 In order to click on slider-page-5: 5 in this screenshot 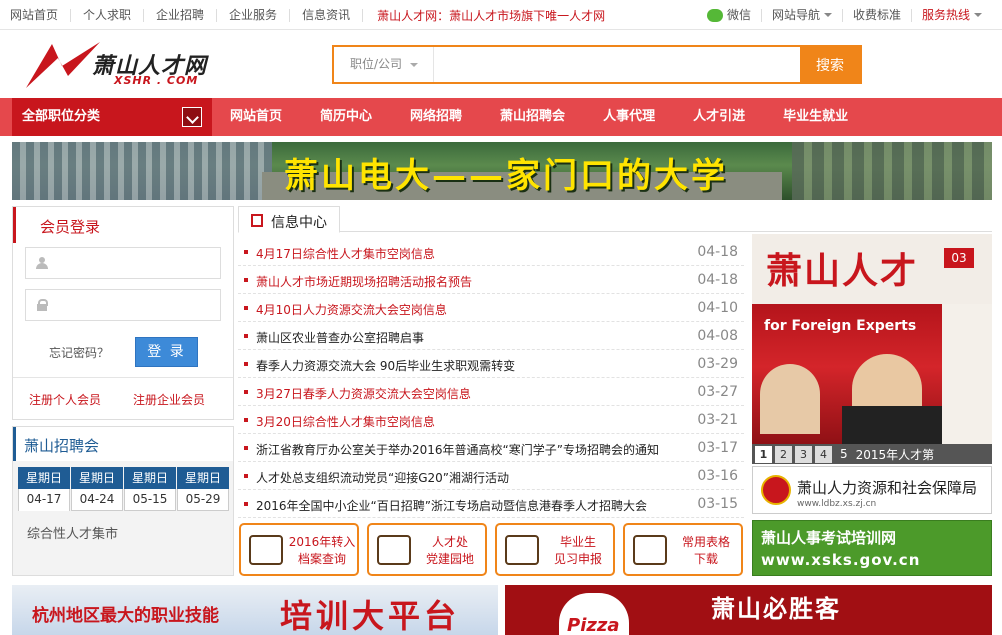, I will do `click(844, 454)`.